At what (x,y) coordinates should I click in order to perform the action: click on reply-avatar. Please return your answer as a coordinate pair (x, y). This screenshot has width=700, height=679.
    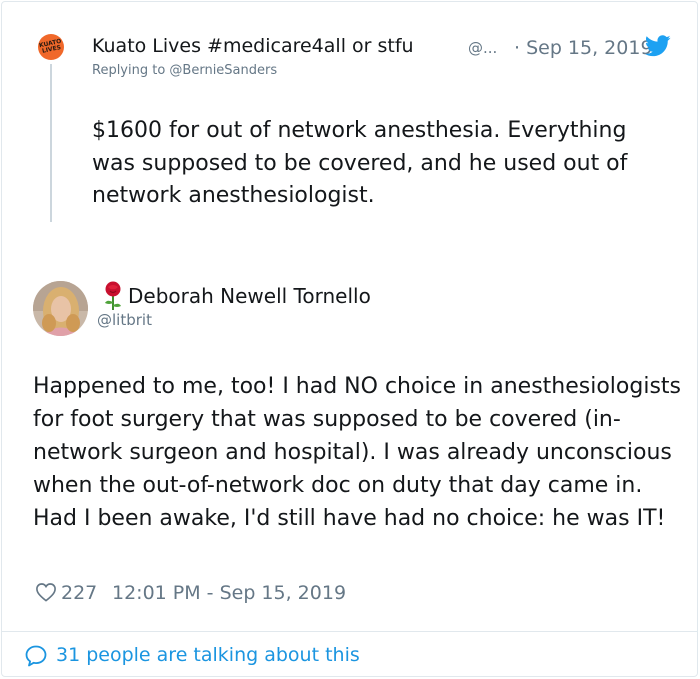
    Looking at the image, I should click on (60, 308).